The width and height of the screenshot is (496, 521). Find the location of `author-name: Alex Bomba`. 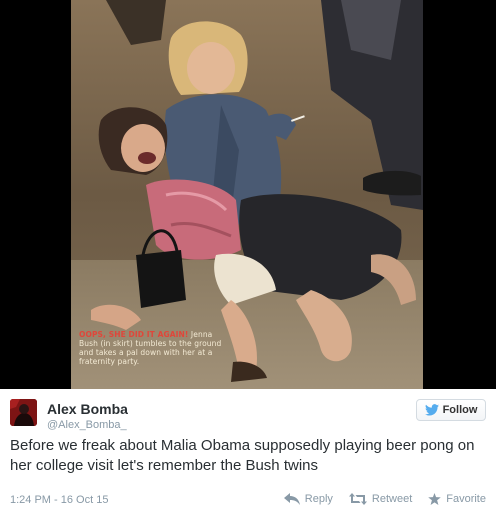

author-name: Alex Bomba is located at coordinates (87, 409).